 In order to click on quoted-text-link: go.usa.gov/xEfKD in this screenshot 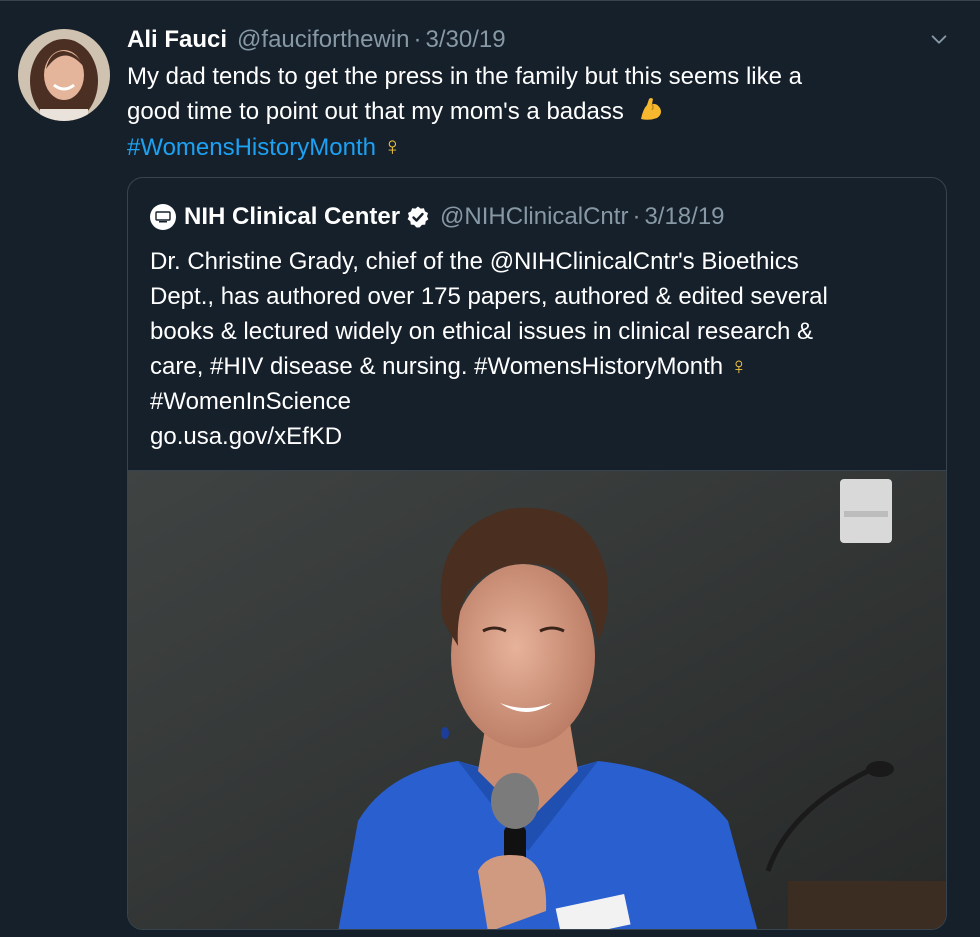, I will do `click(246, 436)`.